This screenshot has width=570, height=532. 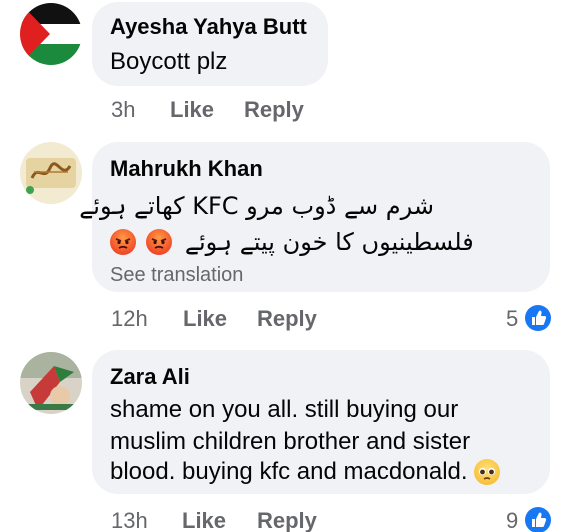 I want to click on comment-text-line-1: shame on you all. still buying our, so click(x=284, y=409).